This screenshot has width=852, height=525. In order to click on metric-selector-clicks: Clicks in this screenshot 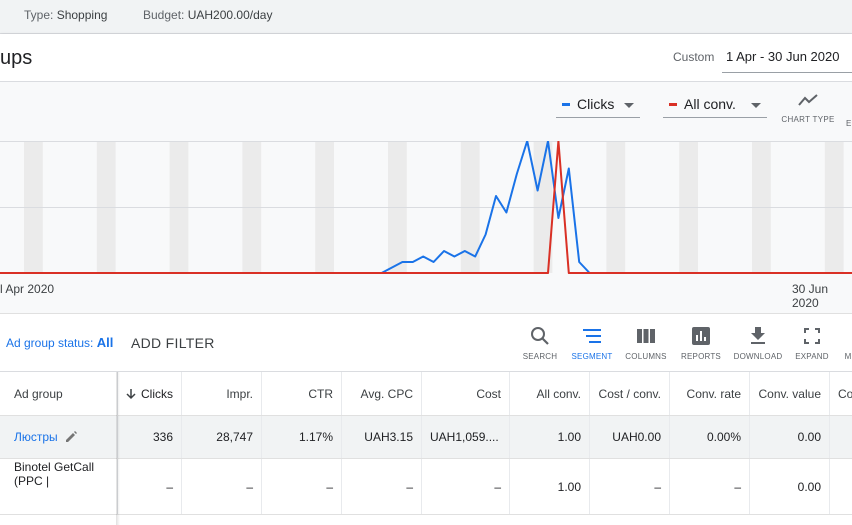, I will do `click(598, 107)`.